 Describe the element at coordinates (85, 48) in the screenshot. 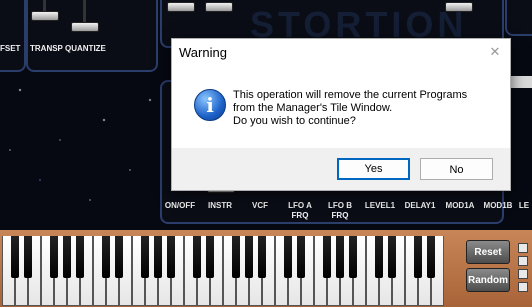

I see `quantize-label: QUANTIZE` at that location.